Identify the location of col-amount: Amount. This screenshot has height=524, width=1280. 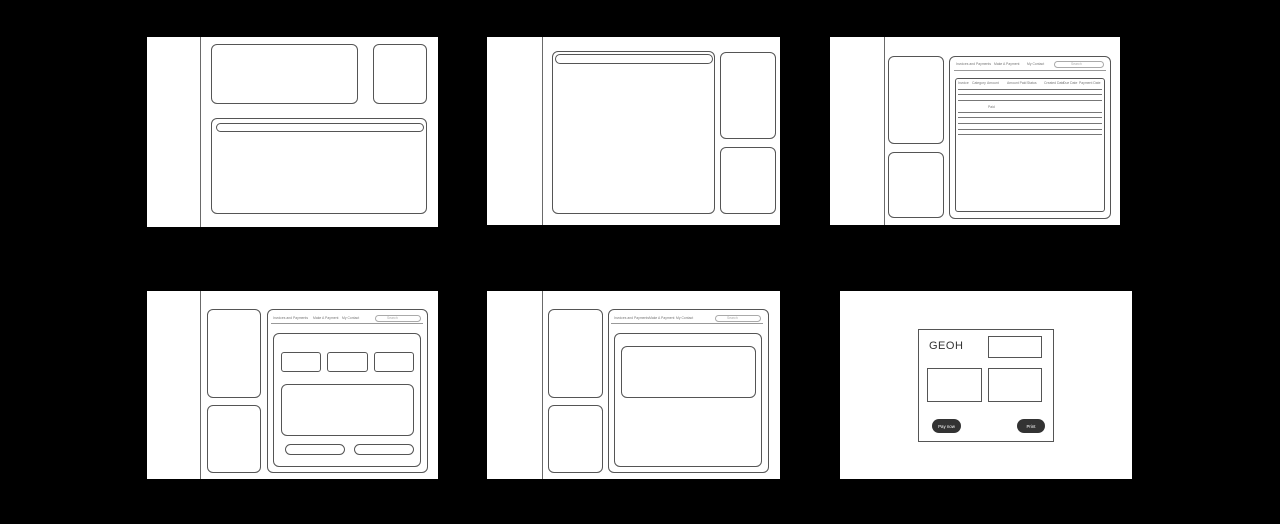
(993, 83).